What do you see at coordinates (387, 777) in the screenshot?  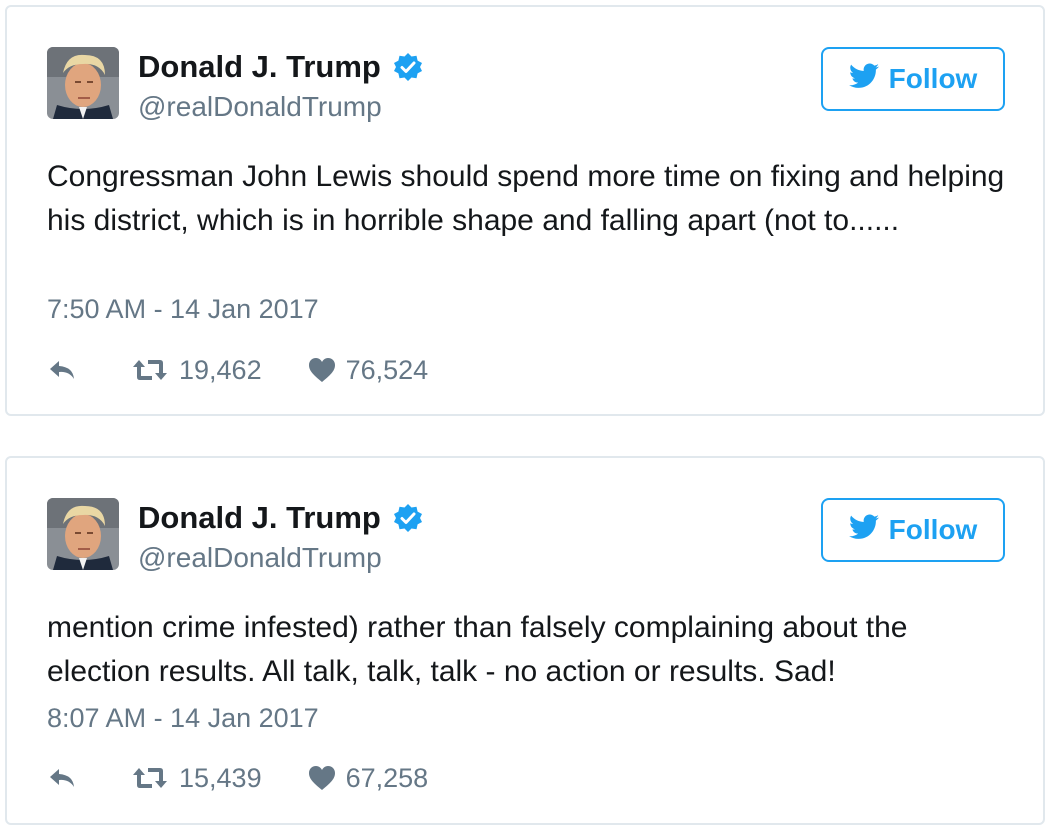 I see `like-count: 67,258` at bounding box center [387, 777].